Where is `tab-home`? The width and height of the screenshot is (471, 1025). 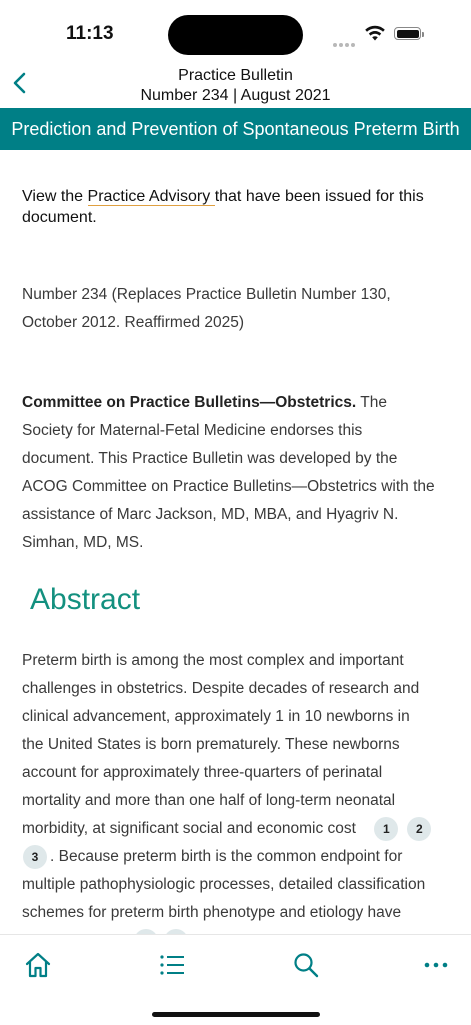
tab-home is located at coordinates (38, 965).